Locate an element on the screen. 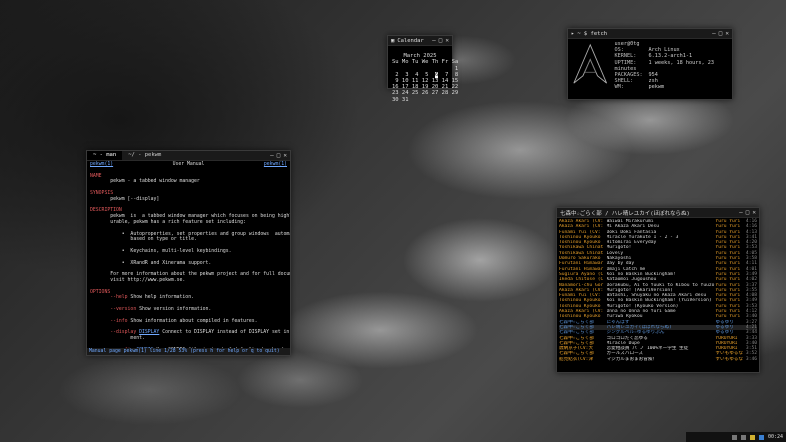 Image resolution: width=786 pixels, height=442 pixels. fetch-value: 954 is located at coordinates (653, 75).